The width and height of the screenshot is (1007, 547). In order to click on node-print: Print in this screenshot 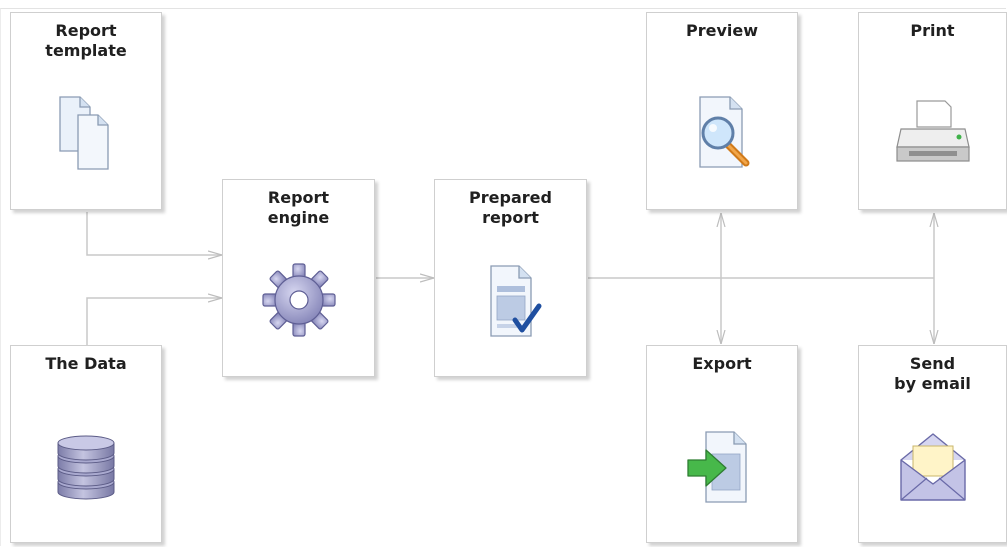, I will do `click(932, 111)`.